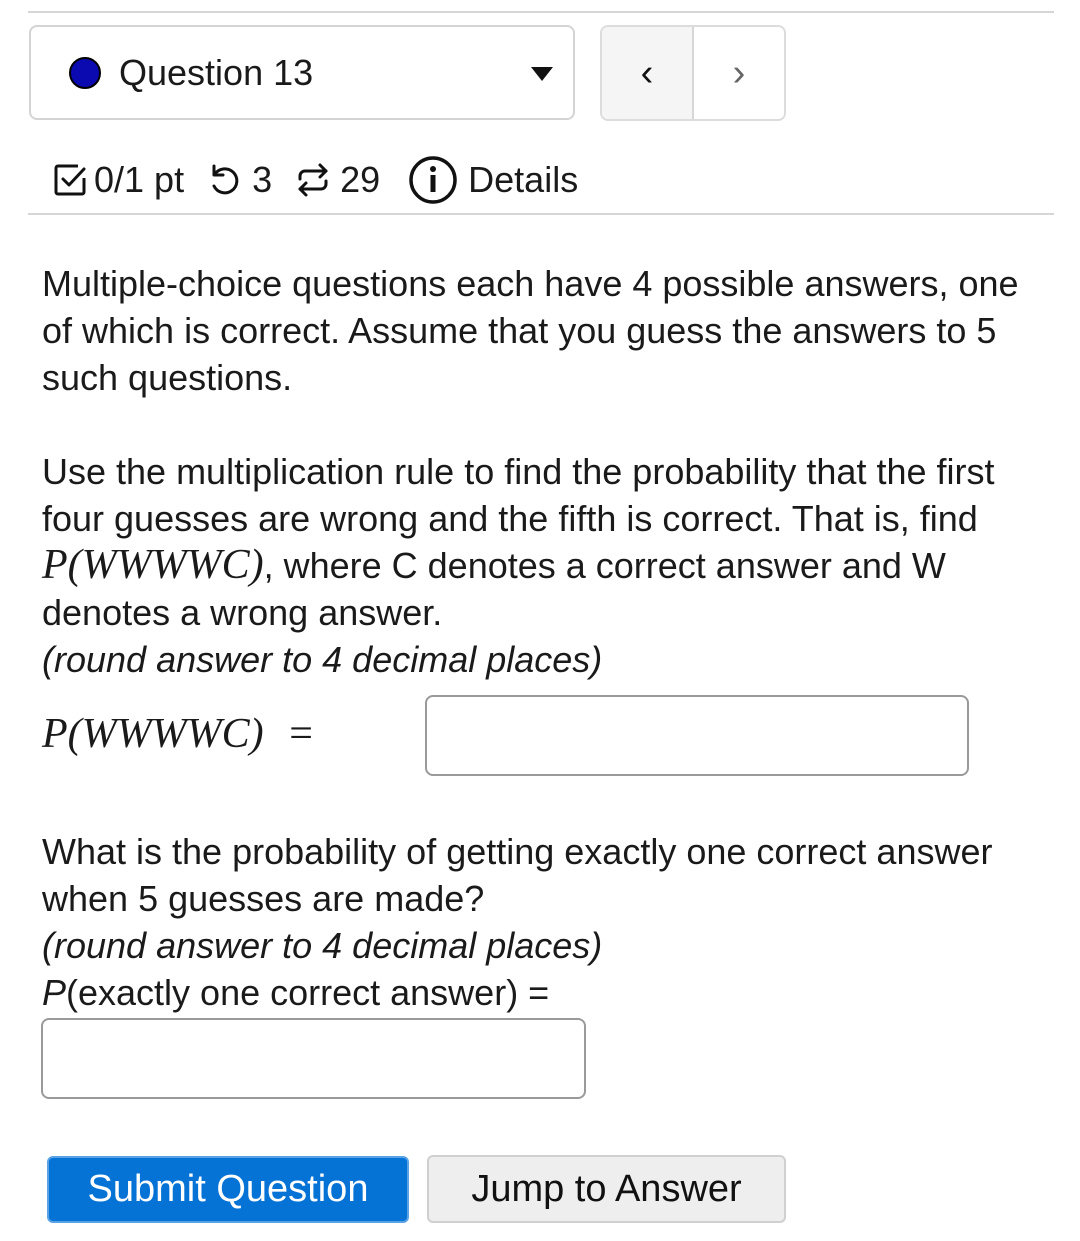 Image resolution: width=1080 pixels, height=1241 pixels. I want to click on score-item: 0/1 pt, so click(118, 180).